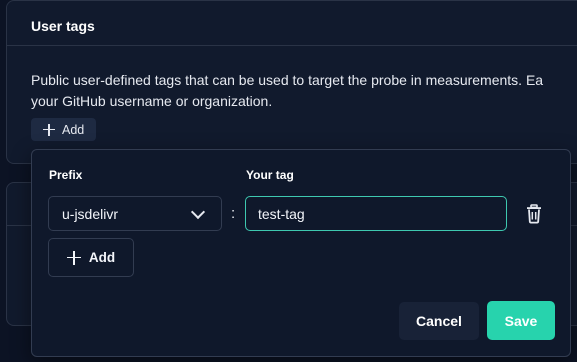 This screenshot has width=577, height=362. What do you see at coordinates (292, 23) in the screenshot?
I see `user-tags-card-header: User tags` at bounding box center [292, 23].